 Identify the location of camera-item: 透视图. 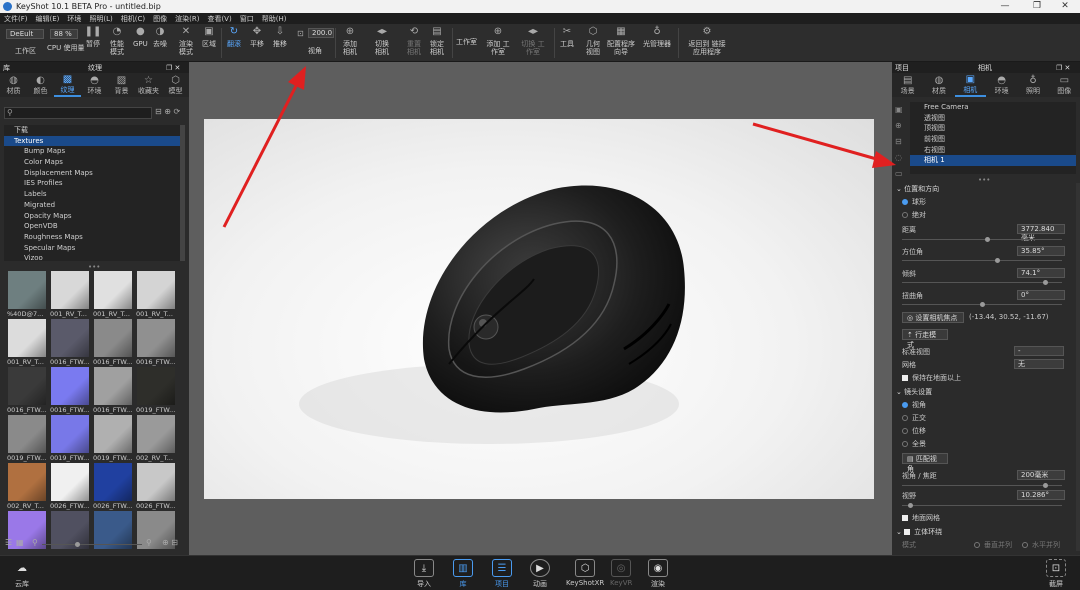
(993, 118).